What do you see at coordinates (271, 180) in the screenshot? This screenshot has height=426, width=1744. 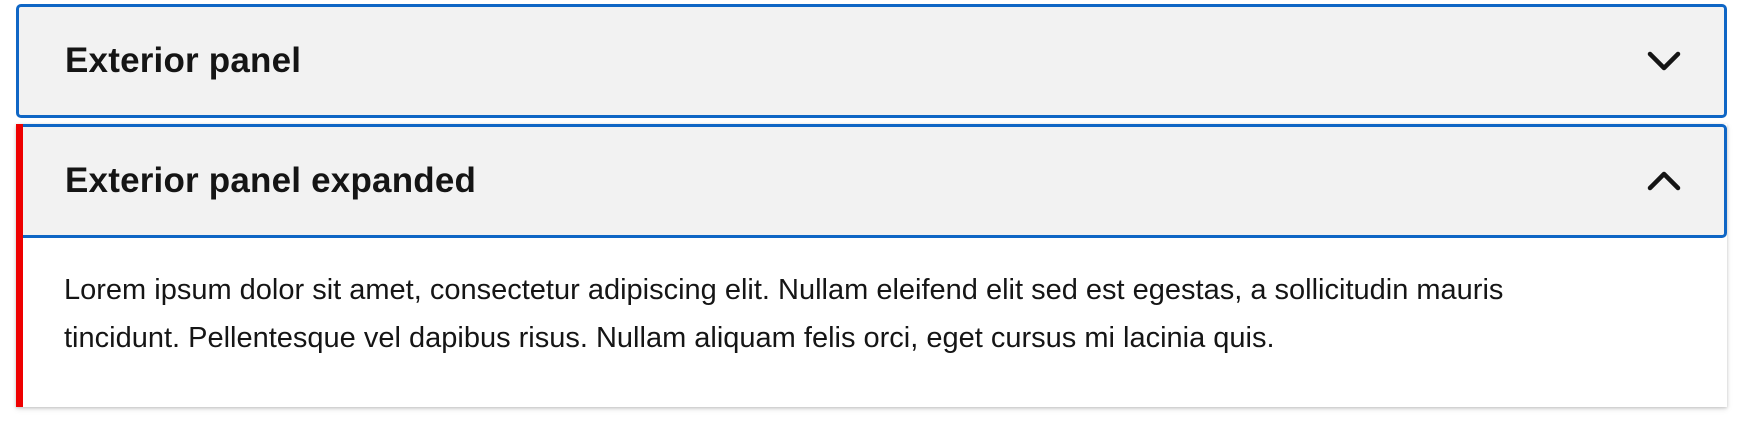 I see `accordion-item-title: Exterior panel expanded` at bounding box center [271, 180].